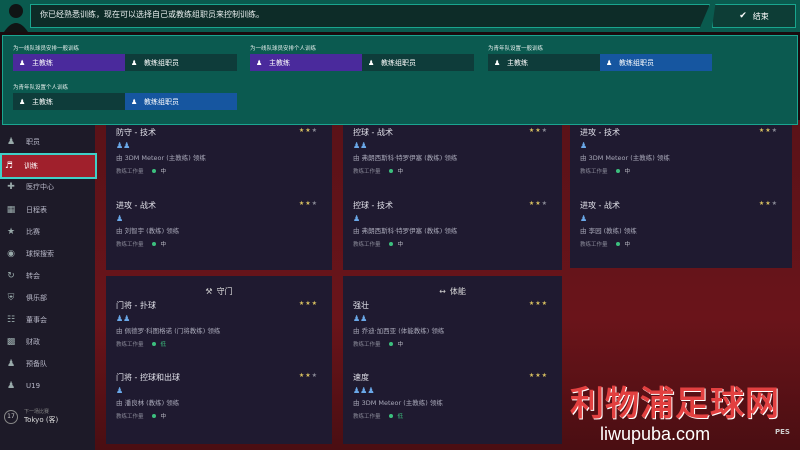 This screenshot has width=800, height=450. Describe the element at coordinates (33, 232) in the screenshot. I see `sidebar-item-label: 比赛` at that location.